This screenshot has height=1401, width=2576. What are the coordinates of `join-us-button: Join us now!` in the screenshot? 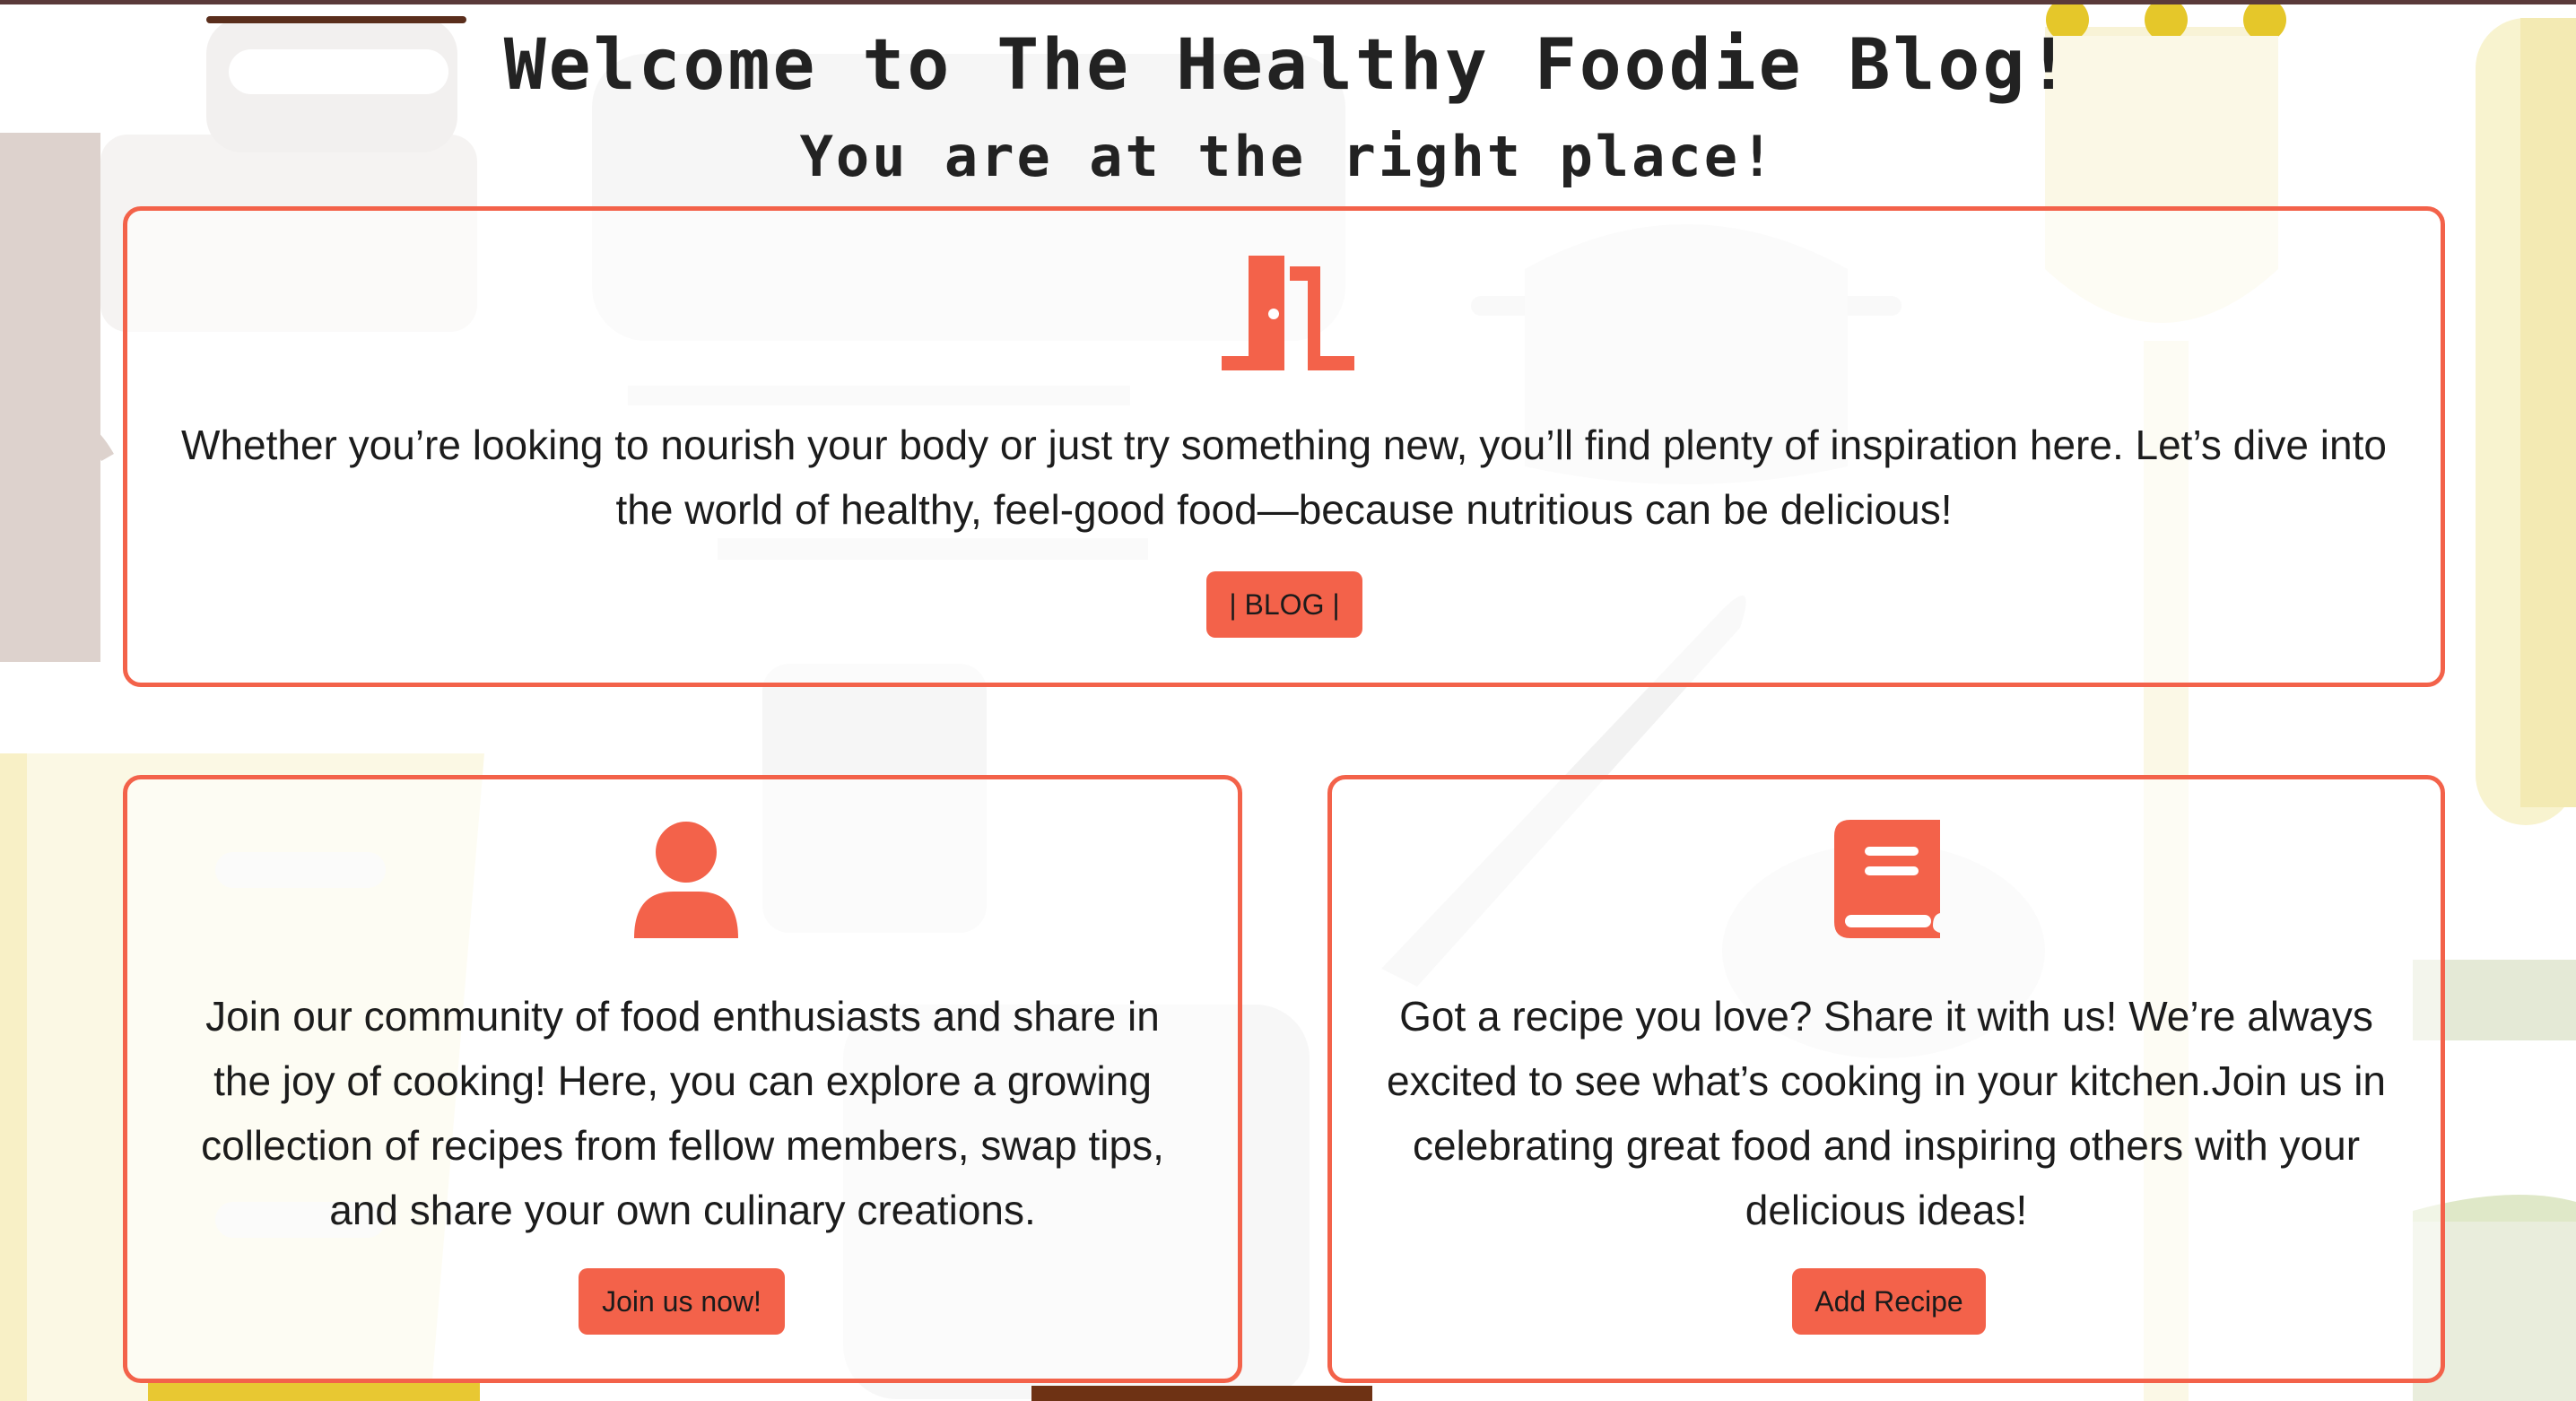 It's located at (682, 1301).